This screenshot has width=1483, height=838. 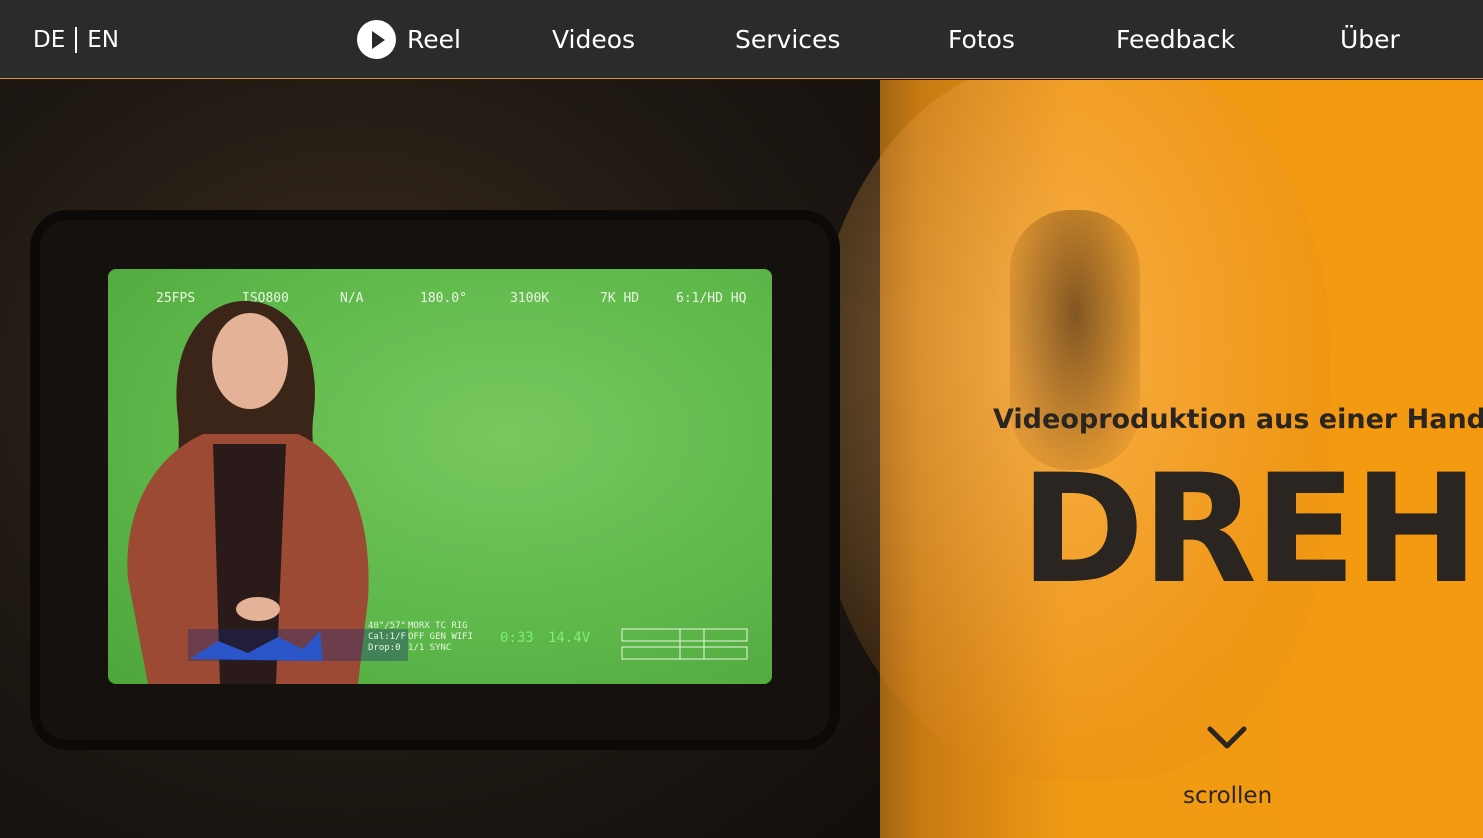 I want to click on nav-feedback: Feedback, so click(x=1175, y=39).